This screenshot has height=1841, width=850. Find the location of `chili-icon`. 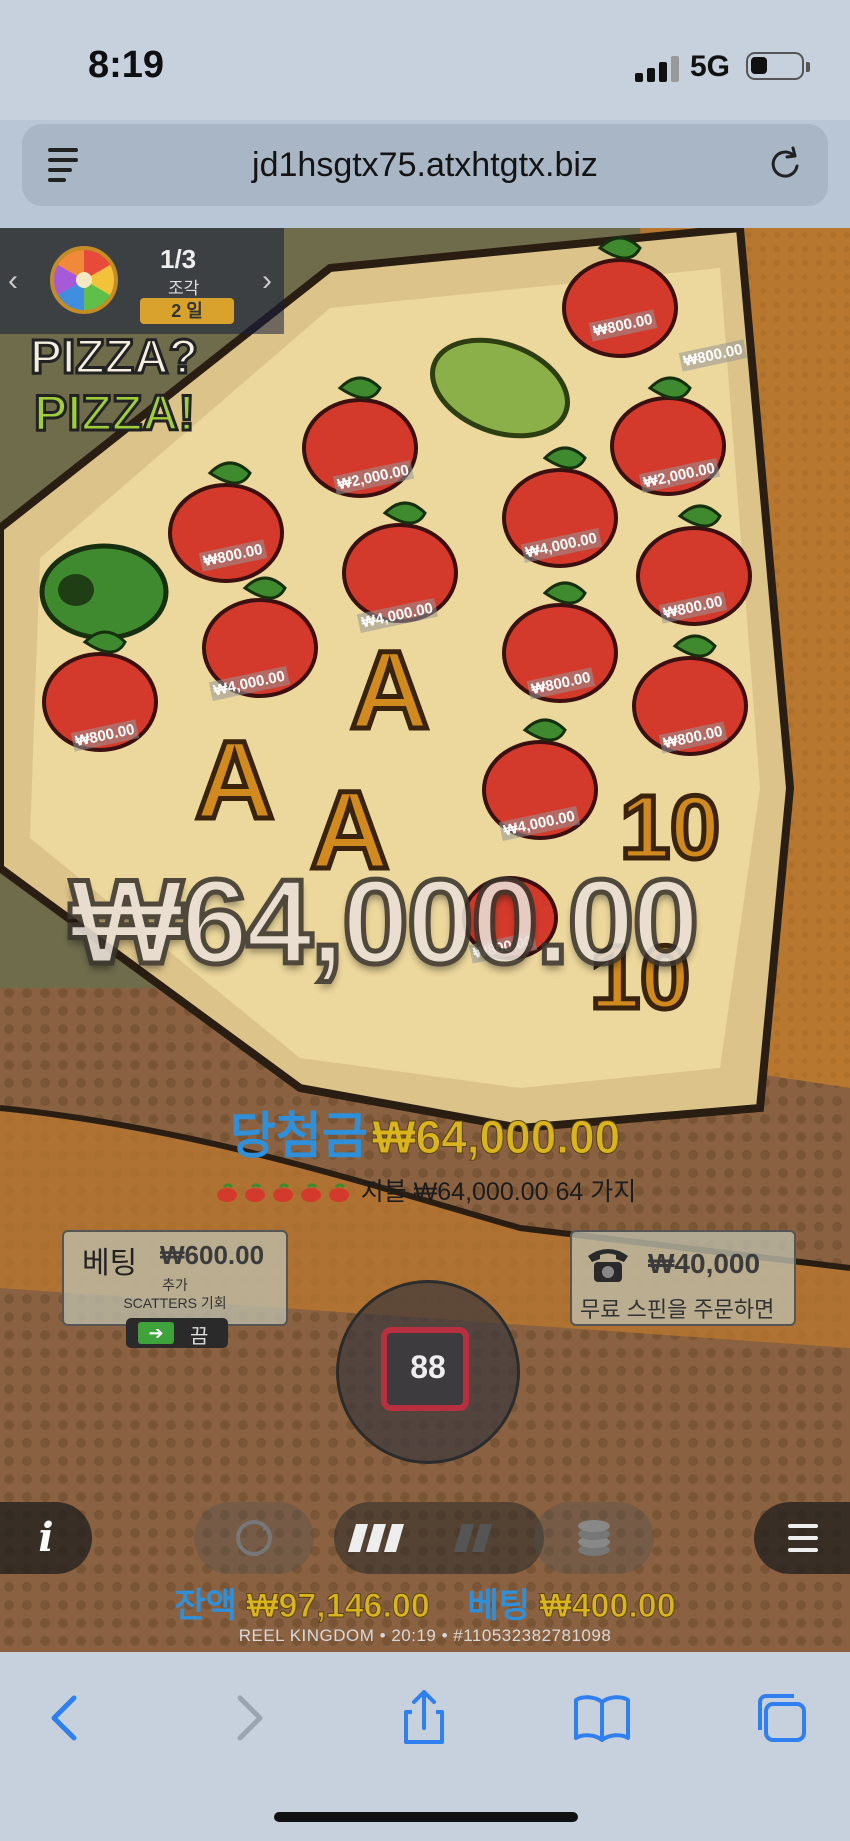

chili-icon is located at coordinates (284, 1192).